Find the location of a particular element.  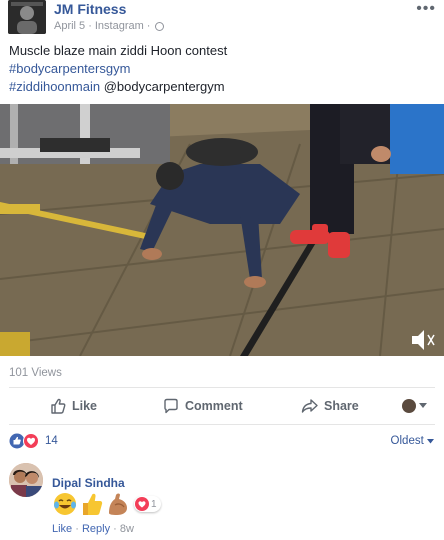

sort-label: Oldest is located at coordinates (407, 441).